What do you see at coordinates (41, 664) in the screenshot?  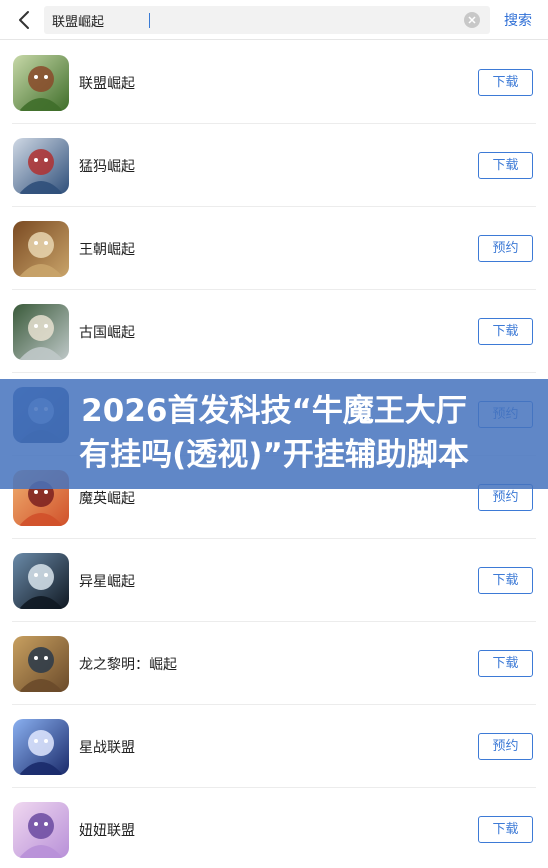 I see `shield-knight-icon` at bounding box center [41, 664].